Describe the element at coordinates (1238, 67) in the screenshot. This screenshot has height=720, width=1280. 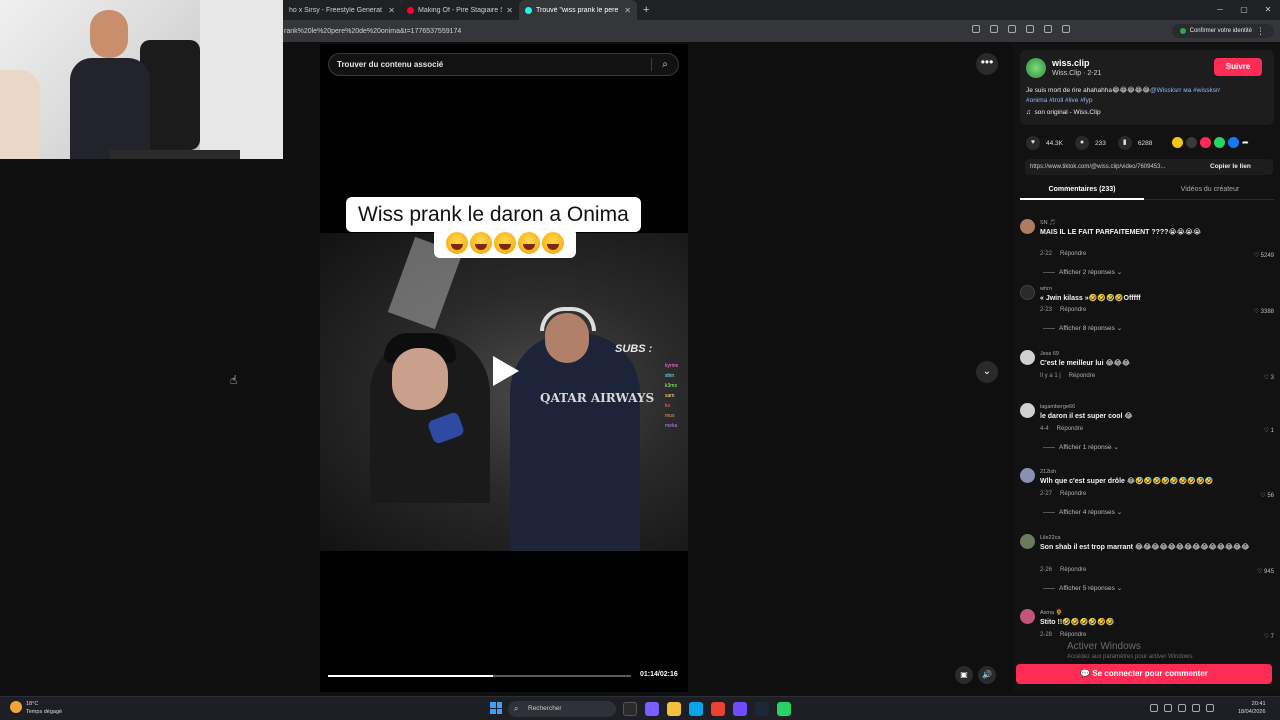
I see `follow-button: Suivre` at that location.